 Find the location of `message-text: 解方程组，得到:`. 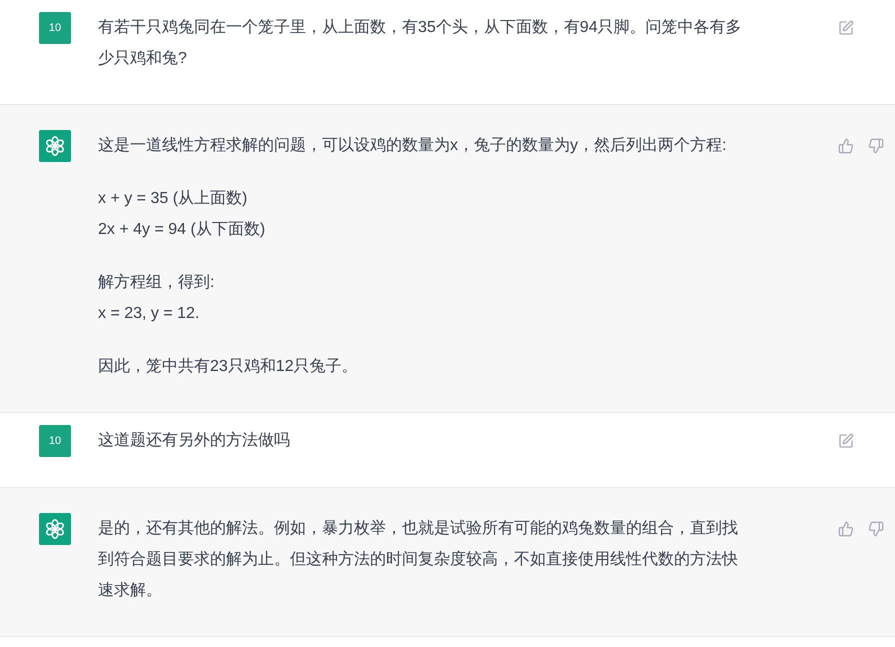

message-text: 解方程组，得到: is located at coordinates (157, 282).